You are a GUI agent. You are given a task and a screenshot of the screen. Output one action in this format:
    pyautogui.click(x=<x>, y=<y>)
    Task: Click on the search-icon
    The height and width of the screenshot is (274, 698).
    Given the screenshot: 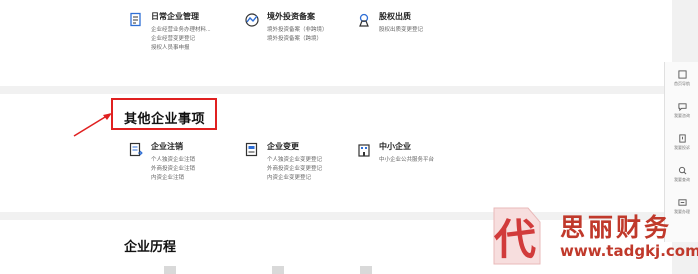 What is the action you would take?
    pyautogui.click(x=682, y=170)
    